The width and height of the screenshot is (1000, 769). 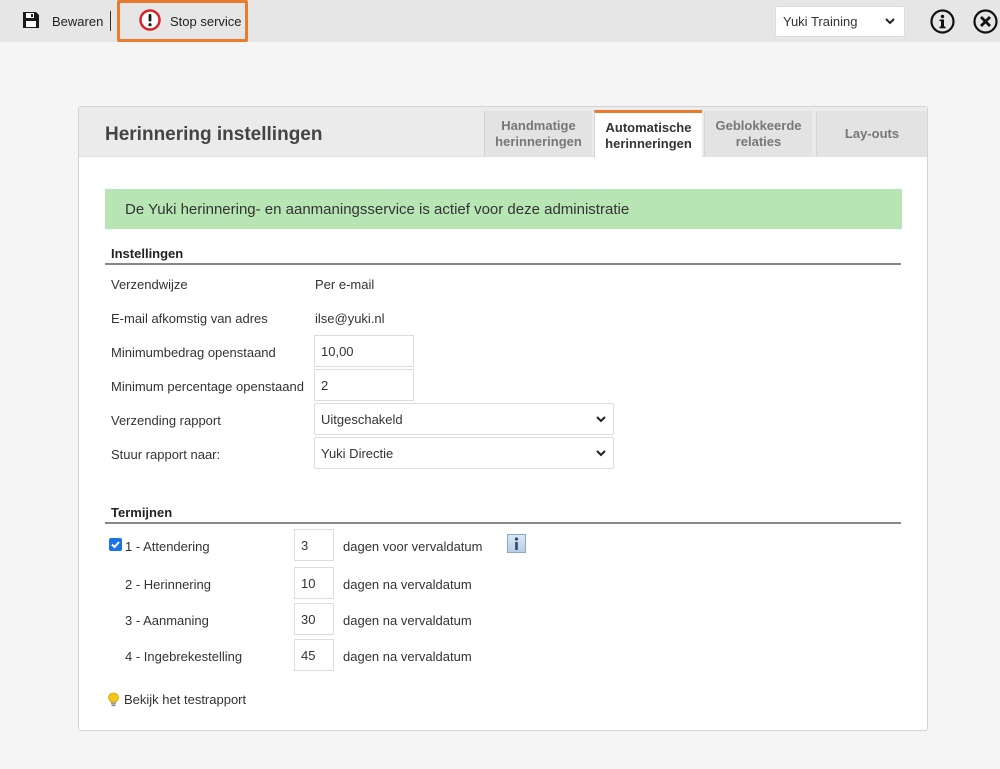 What do you see at coordinates (538, 134) in the screenshot?
I see `tab-manual-reminders: Handmatige herinneringen` at bounding box center [538, 134].